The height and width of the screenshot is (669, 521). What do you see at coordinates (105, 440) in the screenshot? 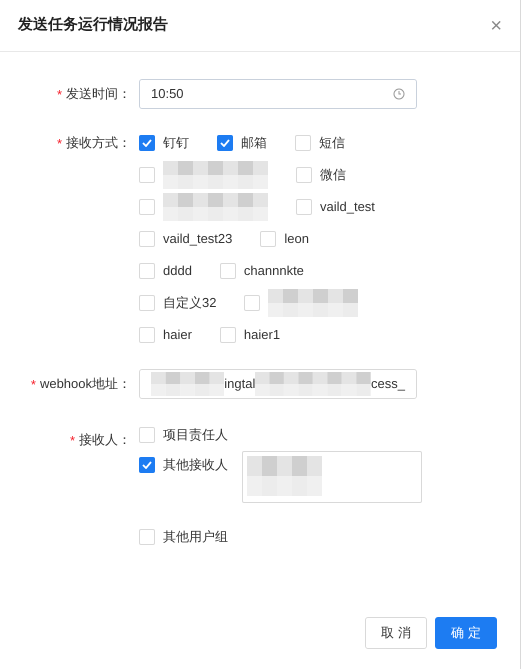
I see `field-label: 接收人：` at bounding box center [105, 440].